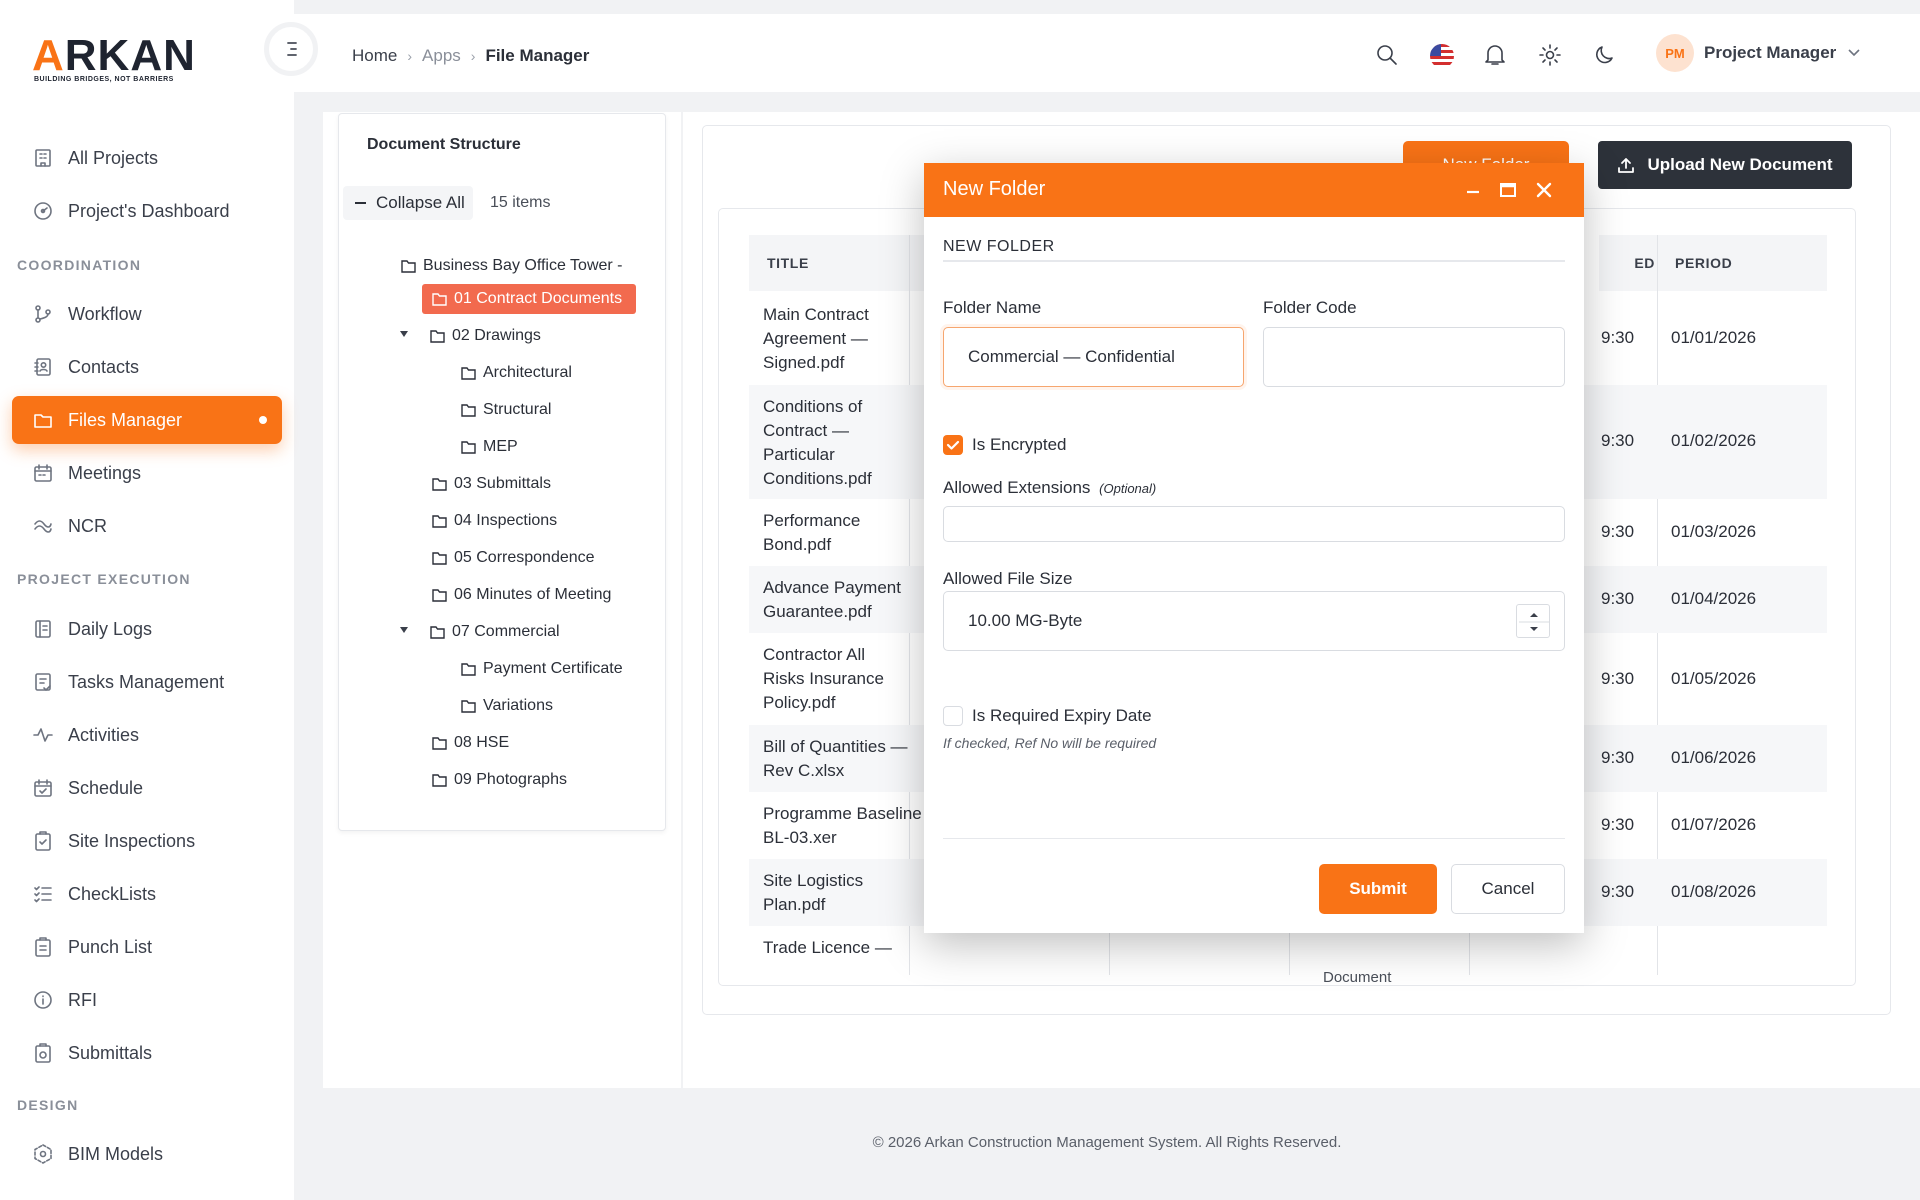 The height and width of the screenshot is (1200, 1920). What do you see at coordinates (360, 203) in the screenshot?
I see `minus-icon` at bounding box center [360, 203].